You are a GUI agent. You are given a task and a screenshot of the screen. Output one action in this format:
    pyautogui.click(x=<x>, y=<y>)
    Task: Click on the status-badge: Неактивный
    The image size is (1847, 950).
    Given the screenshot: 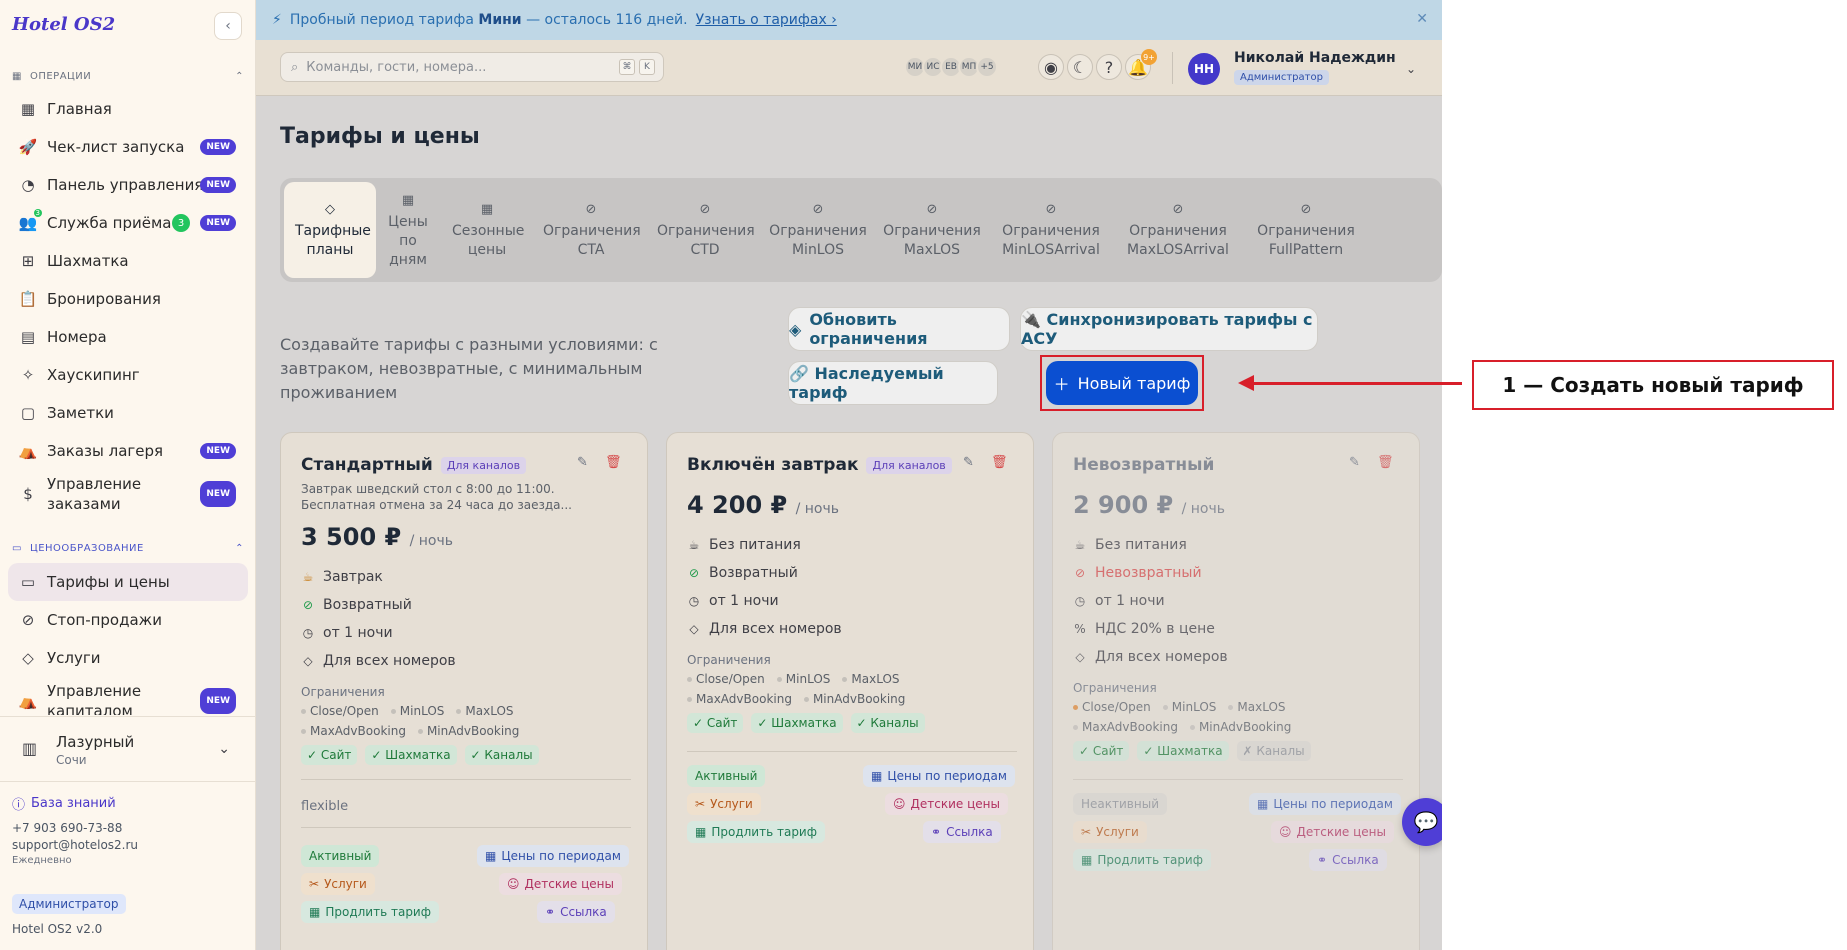 What is the action you would take?
    pyautogui.click(x=1120, y=804)
    